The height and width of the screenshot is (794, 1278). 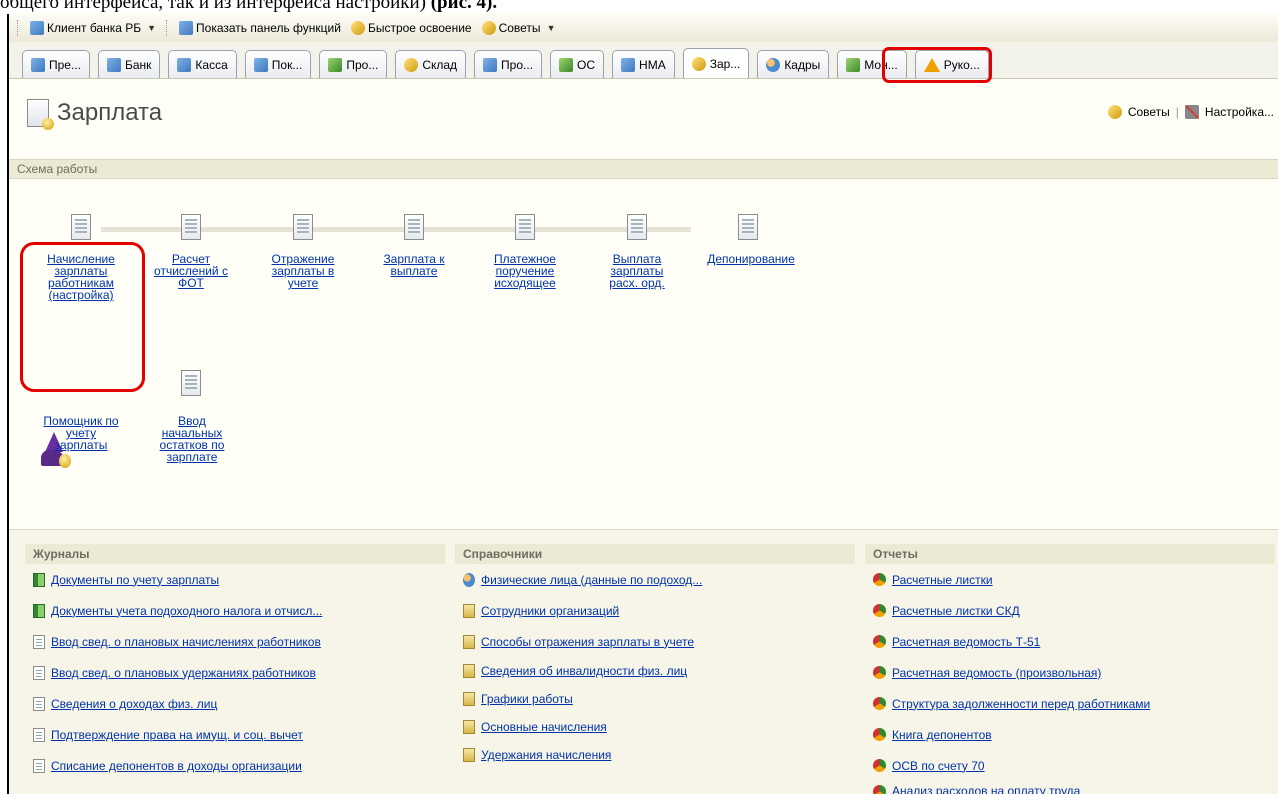 What do you see at coordinates (135, 580) in the screenshot?
I see `journal-link: Документы по учету зарплаты` at bounding box center [135, 580].